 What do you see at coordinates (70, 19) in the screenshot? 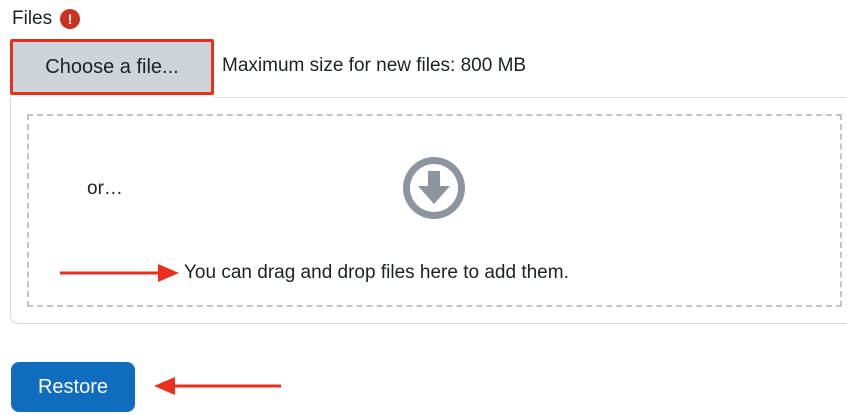
I see `exclamation-circle-icon: !` at bounding box center [70, 19].